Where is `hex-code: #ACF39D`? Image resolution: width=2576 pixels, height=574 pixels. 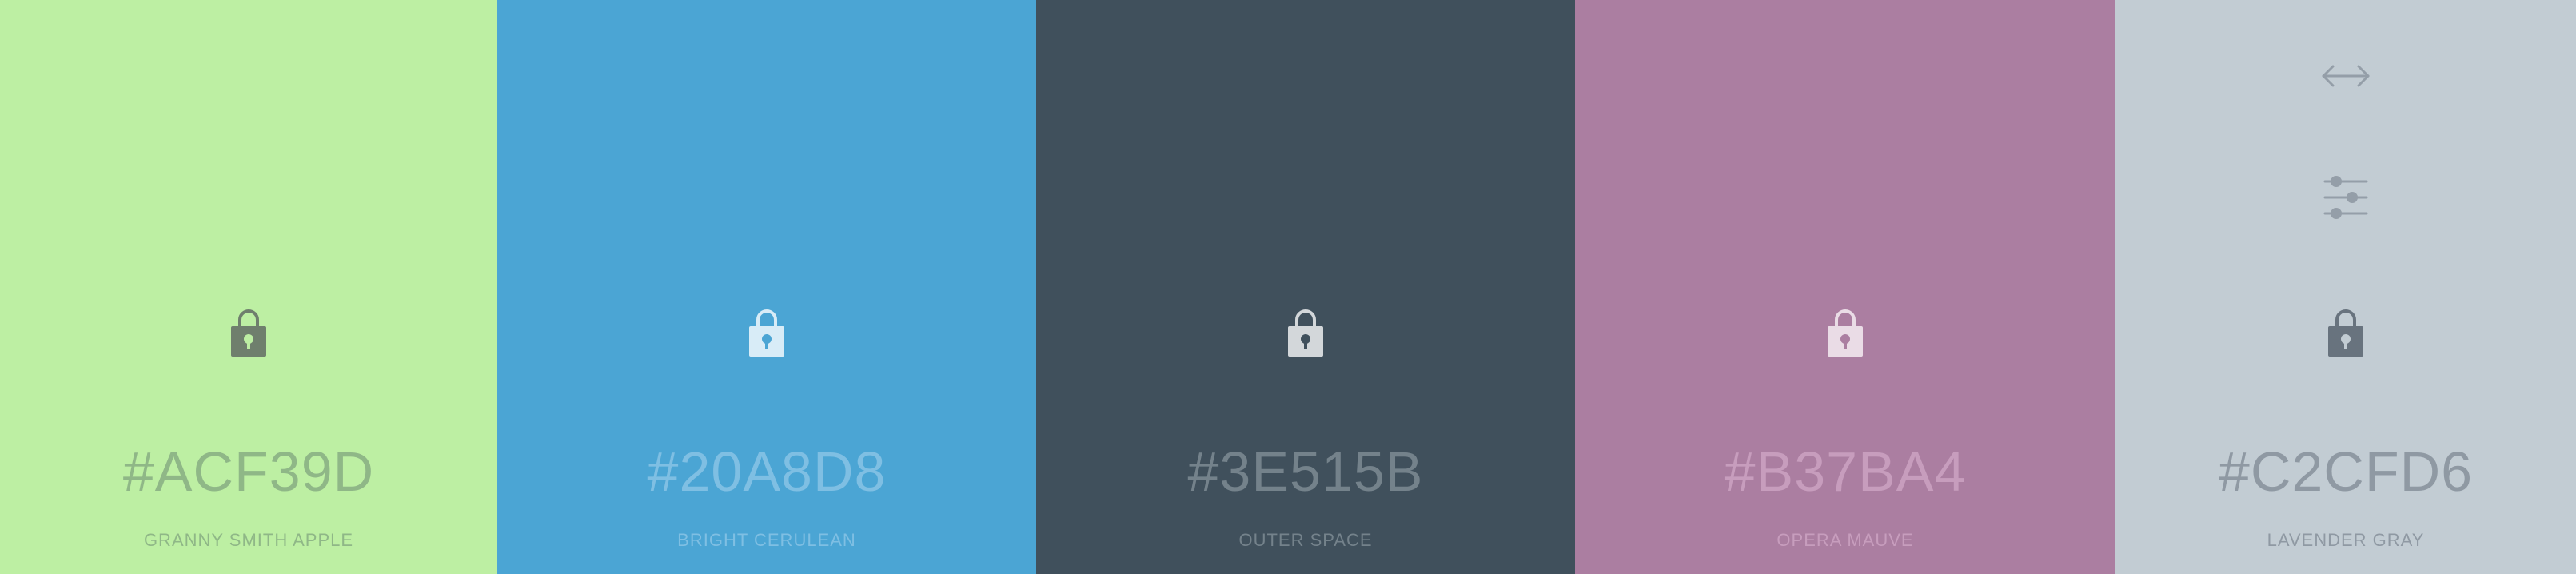
hex-code: #ACF39D is located at coordinates (248, 471).